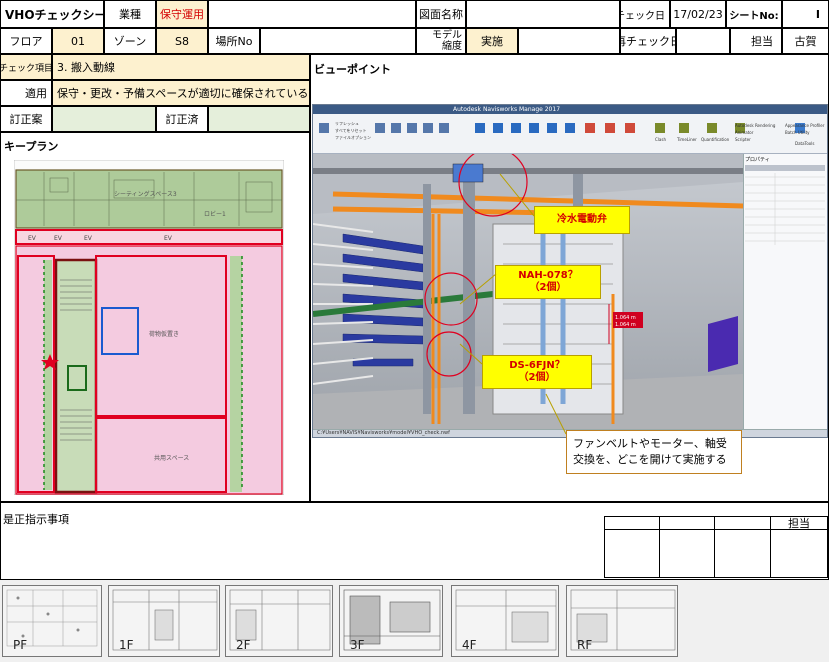  Describe the element at coordinates (513, 304) in the screenshot. I see `callout-pointer-lines` at that location.